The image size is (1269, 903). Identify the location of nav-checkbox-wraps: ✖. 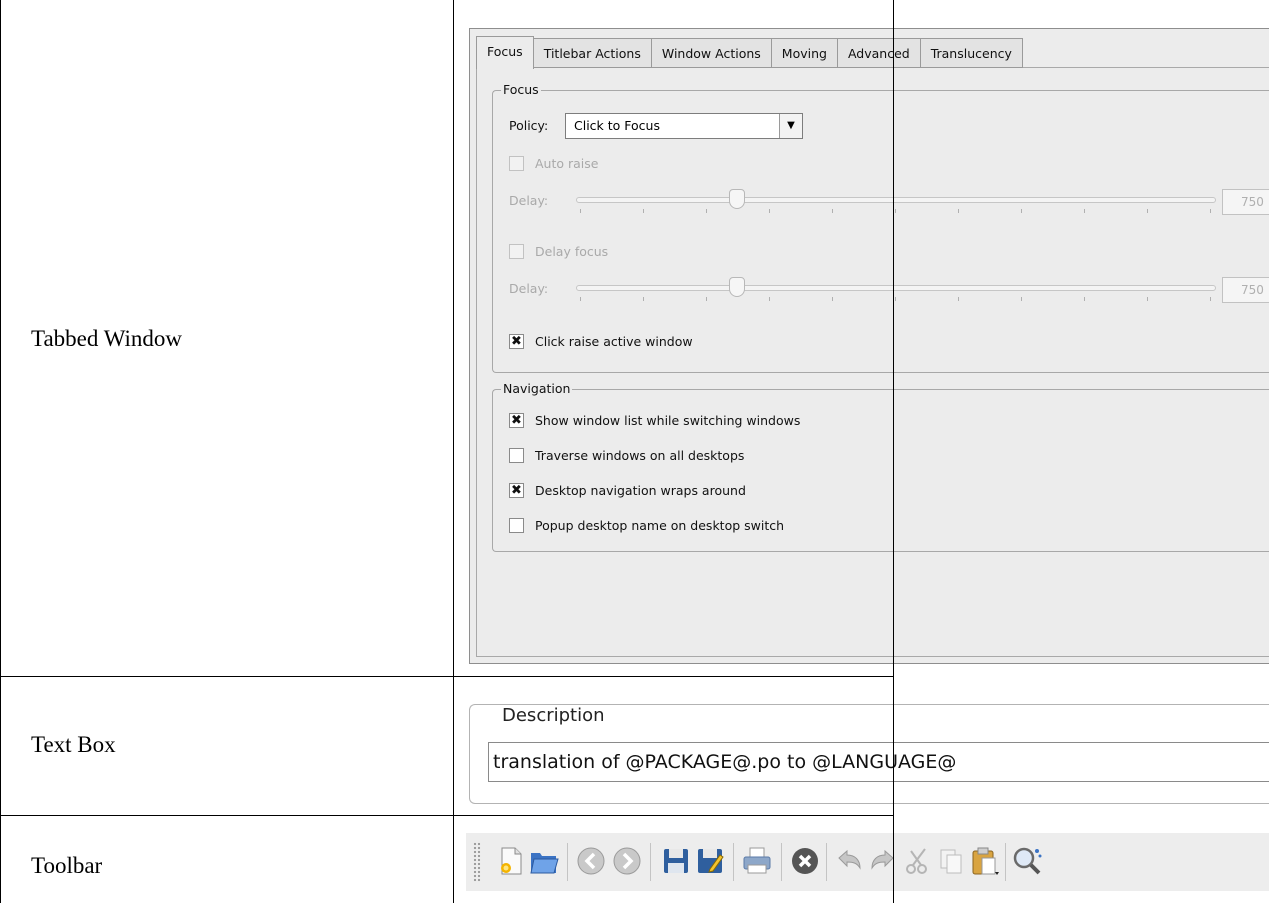
(516, 490).